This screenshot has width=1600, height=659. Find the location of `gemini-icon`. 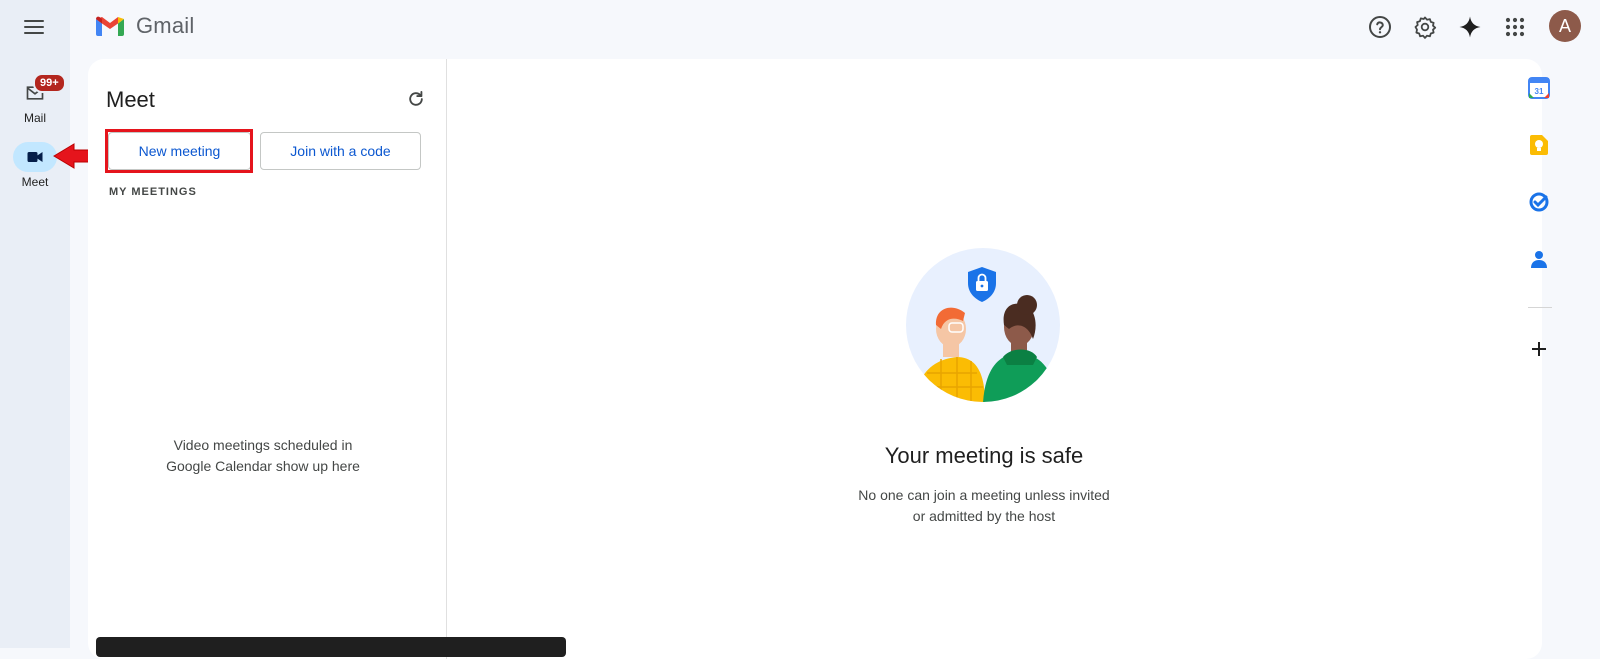

gemini-icon is located at coordinates (1470, 27).